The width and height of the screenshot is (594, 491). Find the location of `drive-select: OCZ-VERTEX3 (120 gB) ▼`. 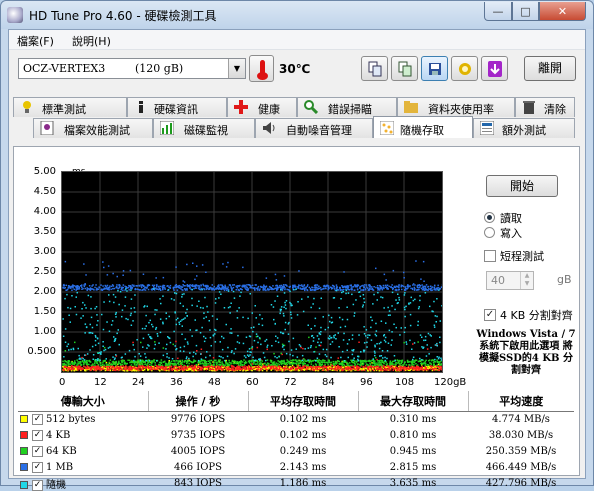

drive-select: OCZ-VERTEX3 (120 gB) ▼ is located at coordinates (132, 68).